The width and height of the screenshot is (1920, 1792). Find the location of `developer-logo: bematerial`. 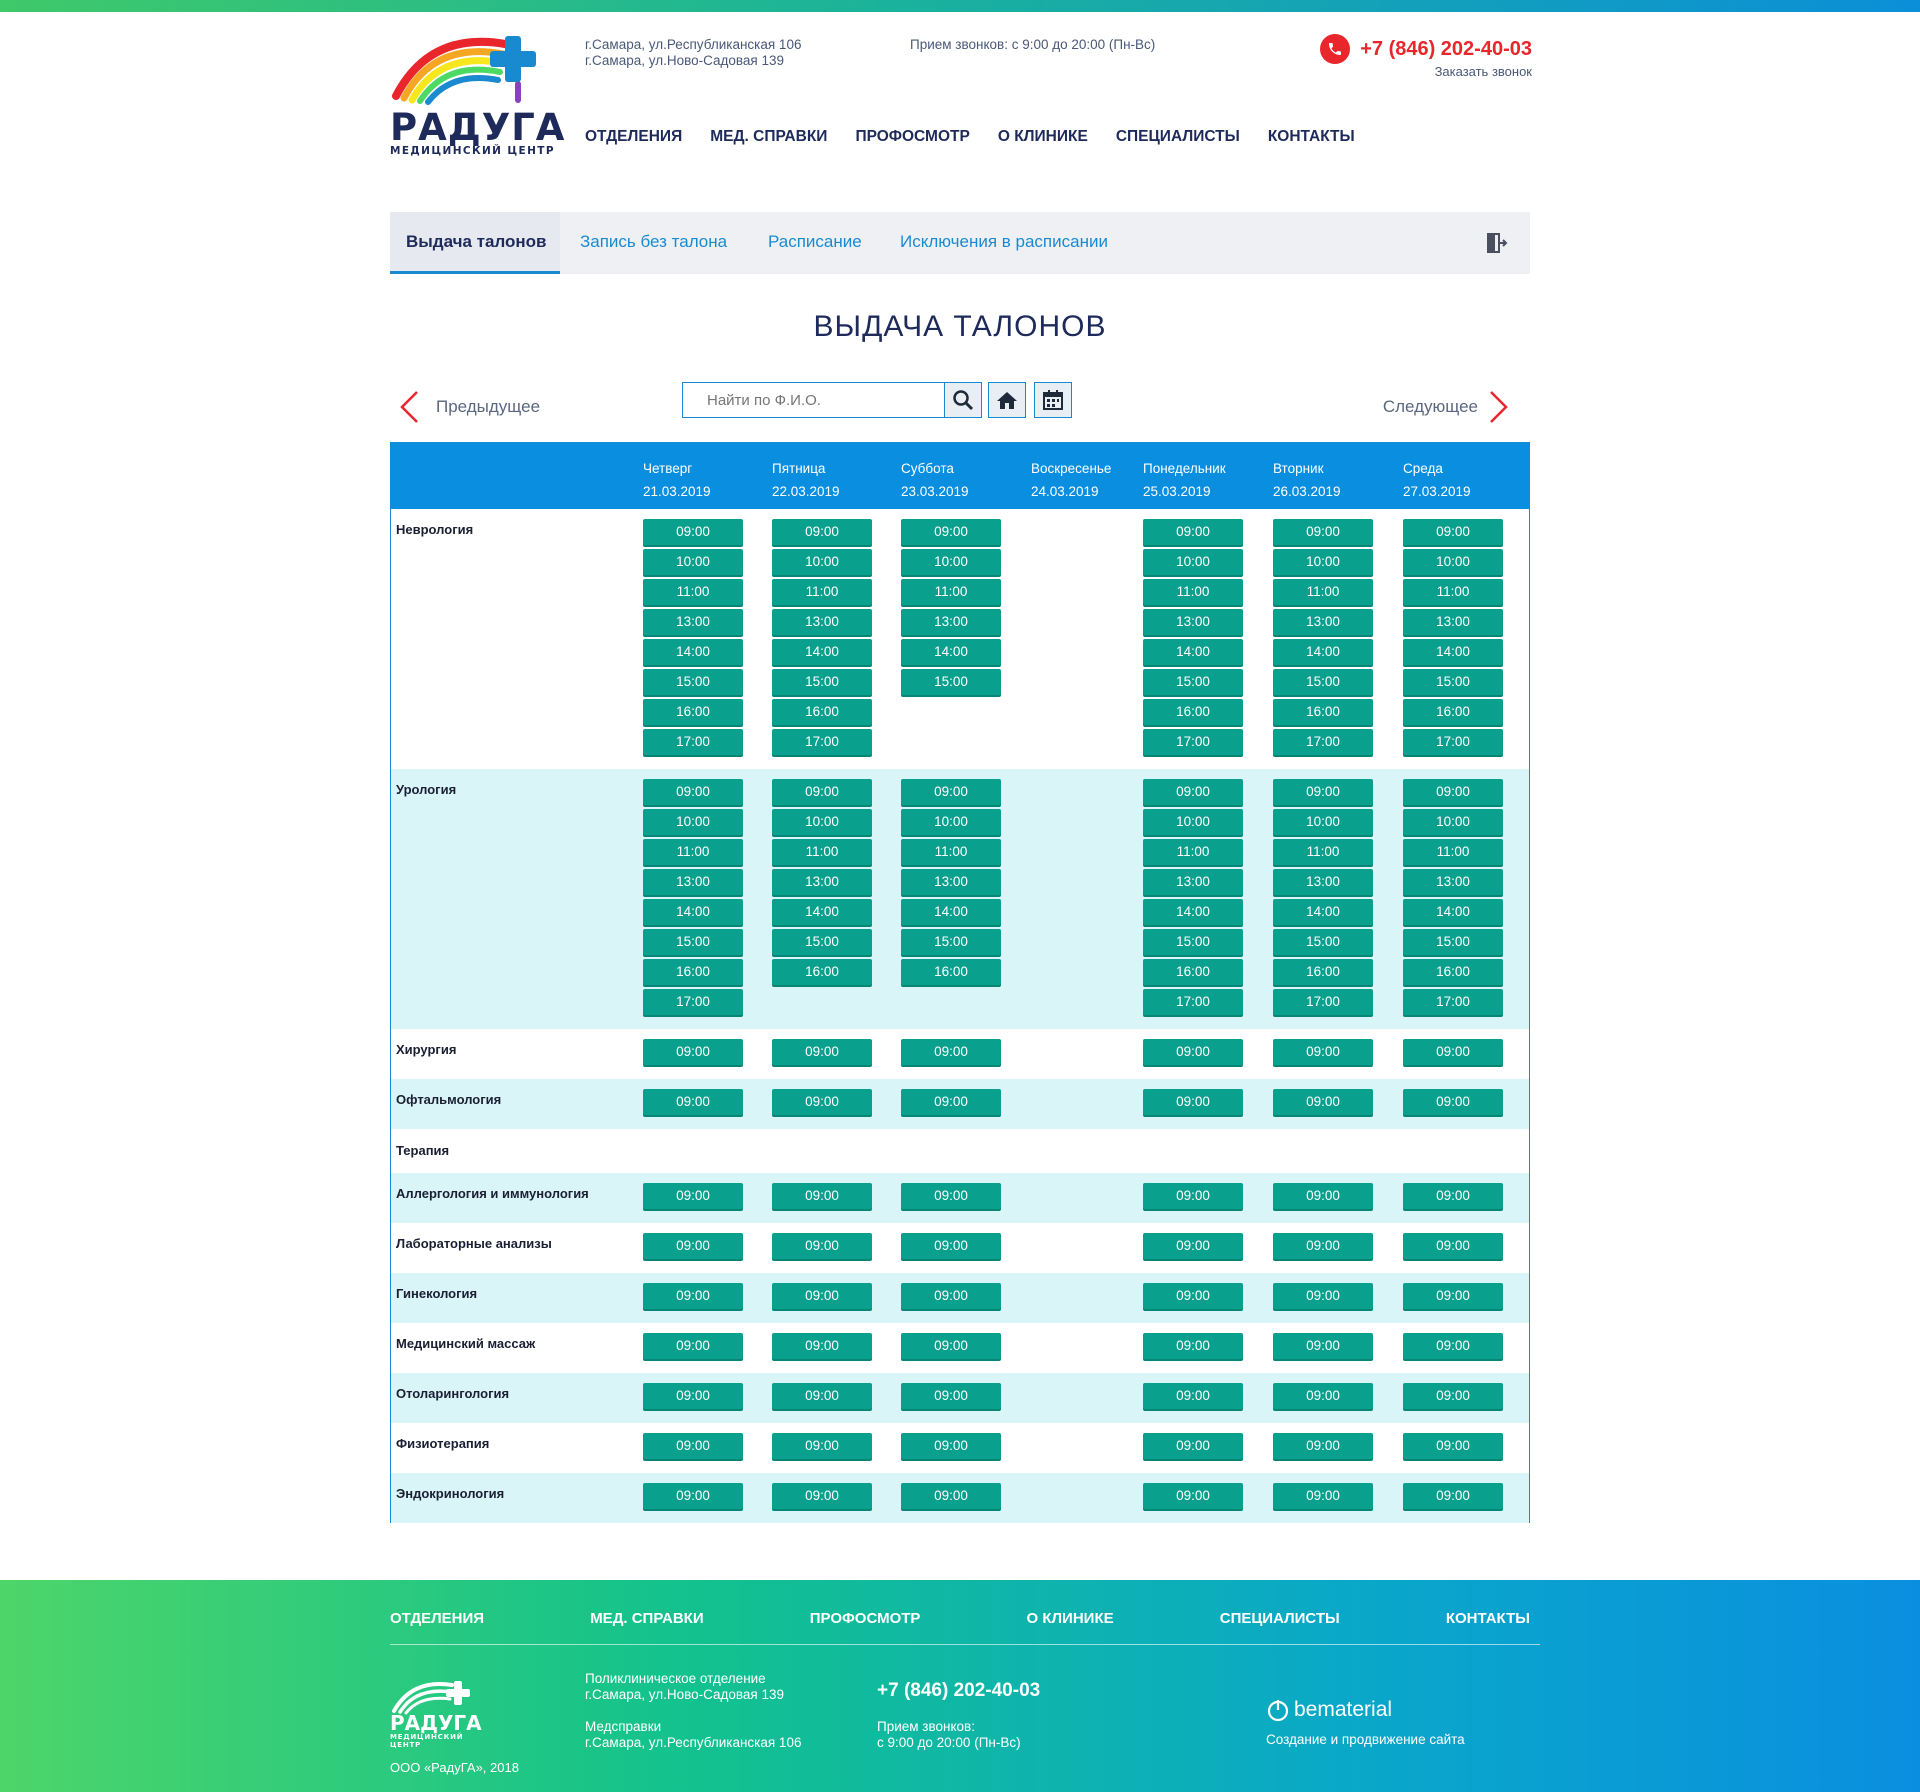

developer-logo: bematerial is located at coordinates (1329, 1710).